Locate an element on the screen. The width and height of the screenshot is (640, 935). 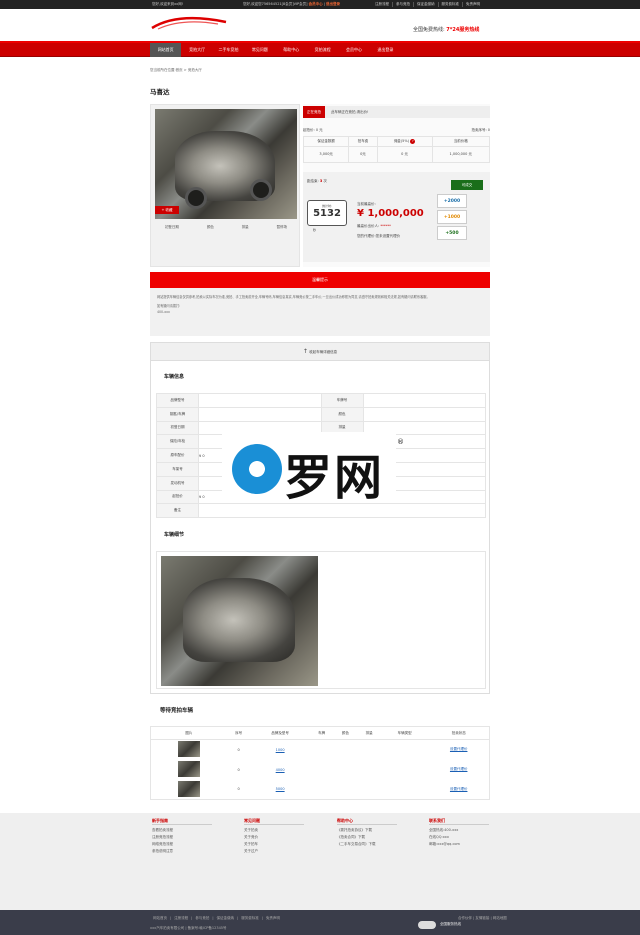
nav-home: 网站首页 is located at coordinates (166, 50).